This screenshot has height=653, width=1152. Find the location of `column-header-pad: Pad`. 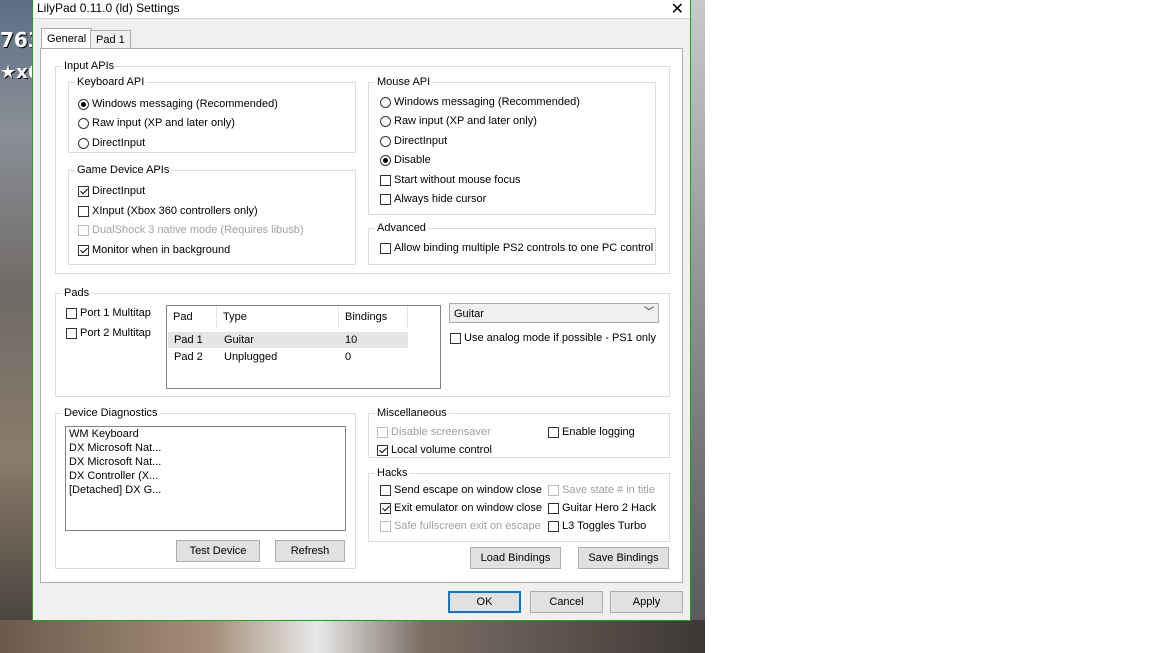

column-header-pad: Pad is located at coordinates (192, 317).